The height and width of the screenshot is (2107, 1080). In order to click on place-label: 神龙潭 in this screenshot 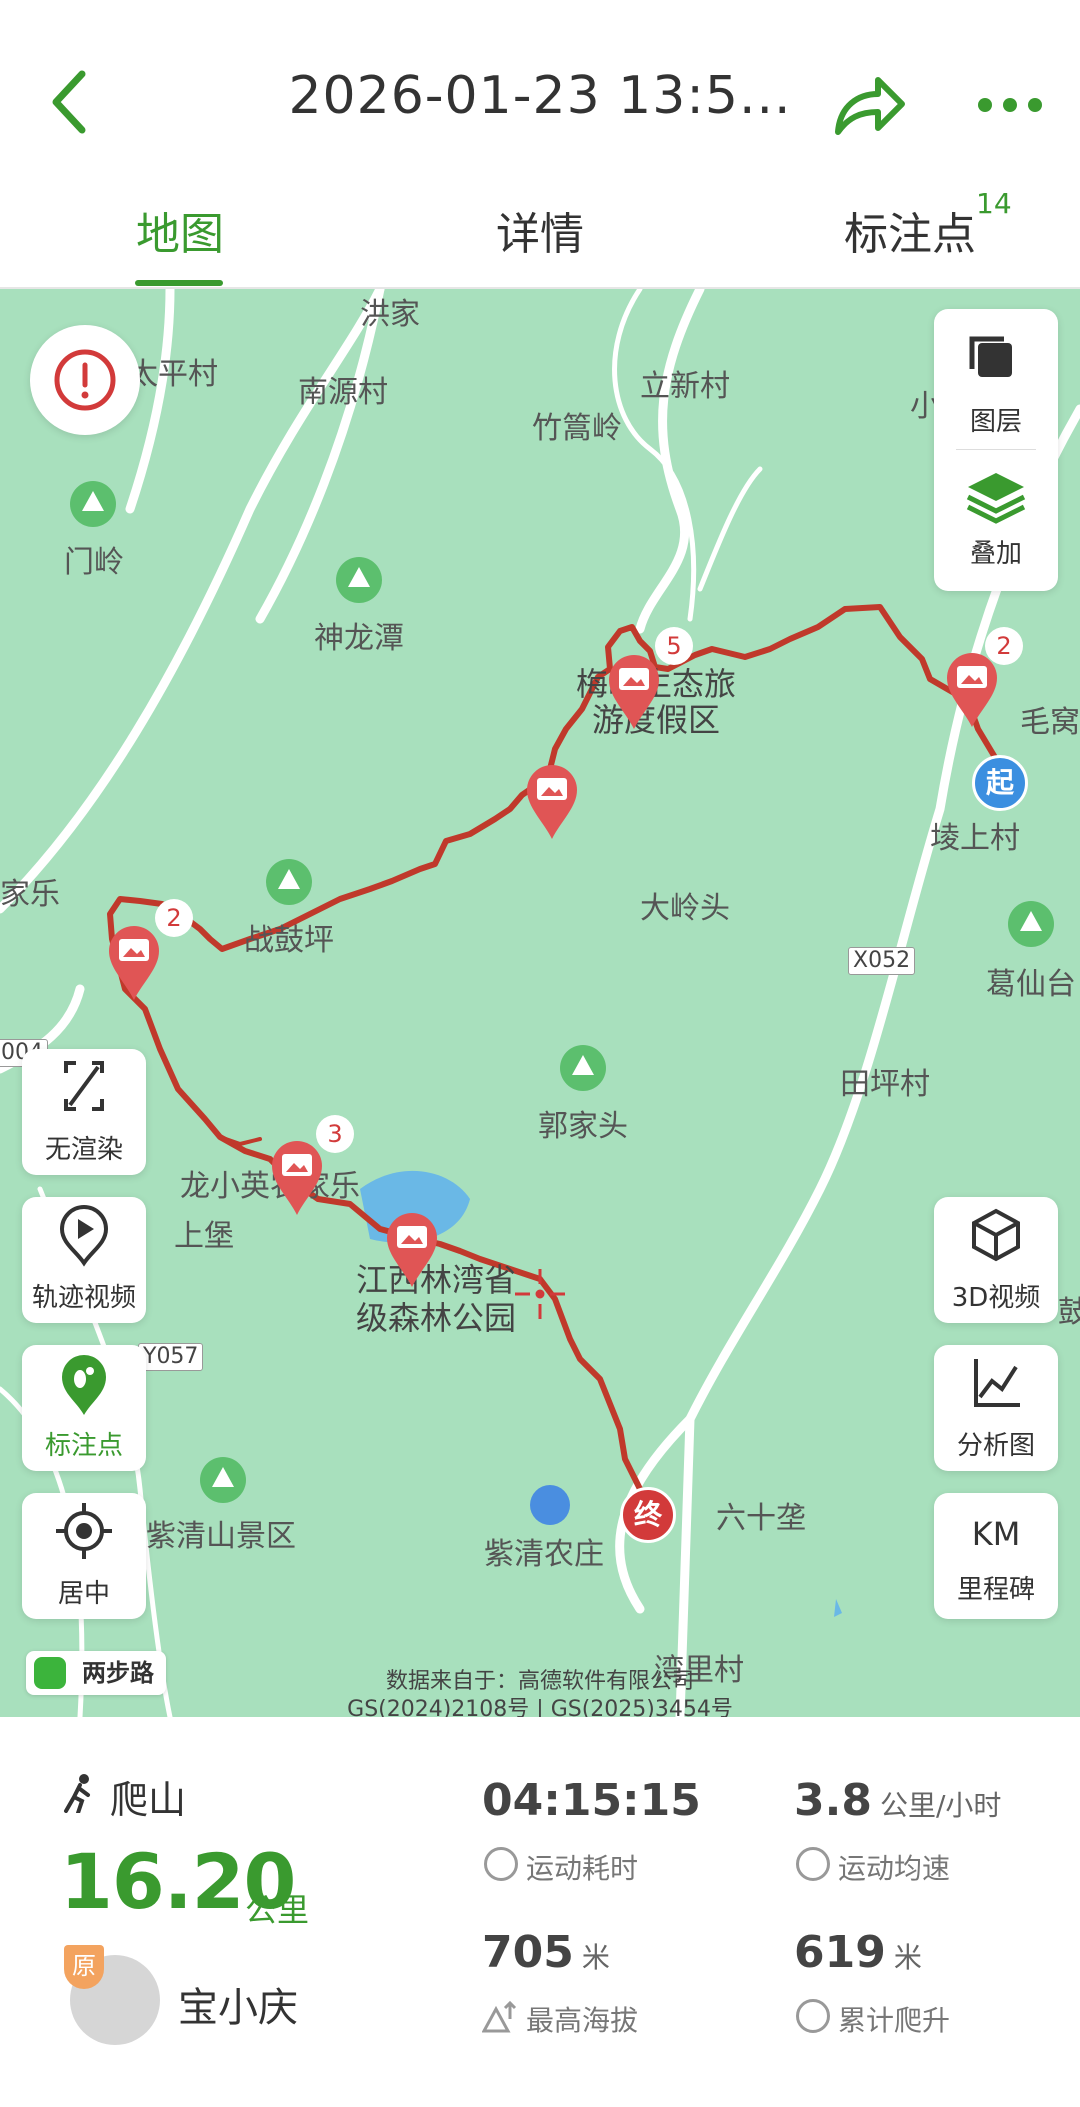, I will do `click(359, 638)`.